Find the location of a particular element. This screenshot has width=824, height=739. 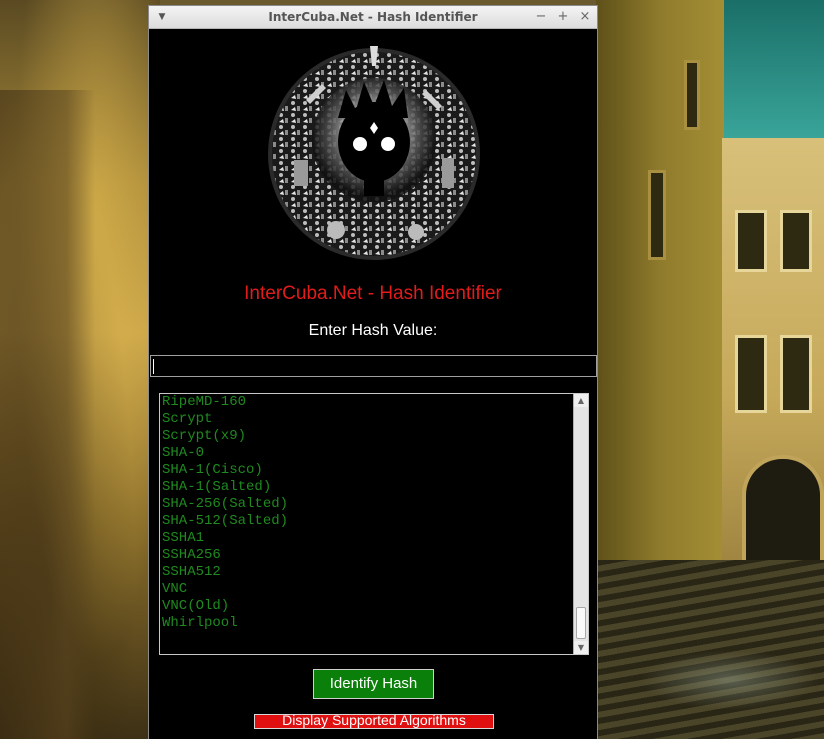

list-item: VNC(Old) is located at coordinates (367, 606).